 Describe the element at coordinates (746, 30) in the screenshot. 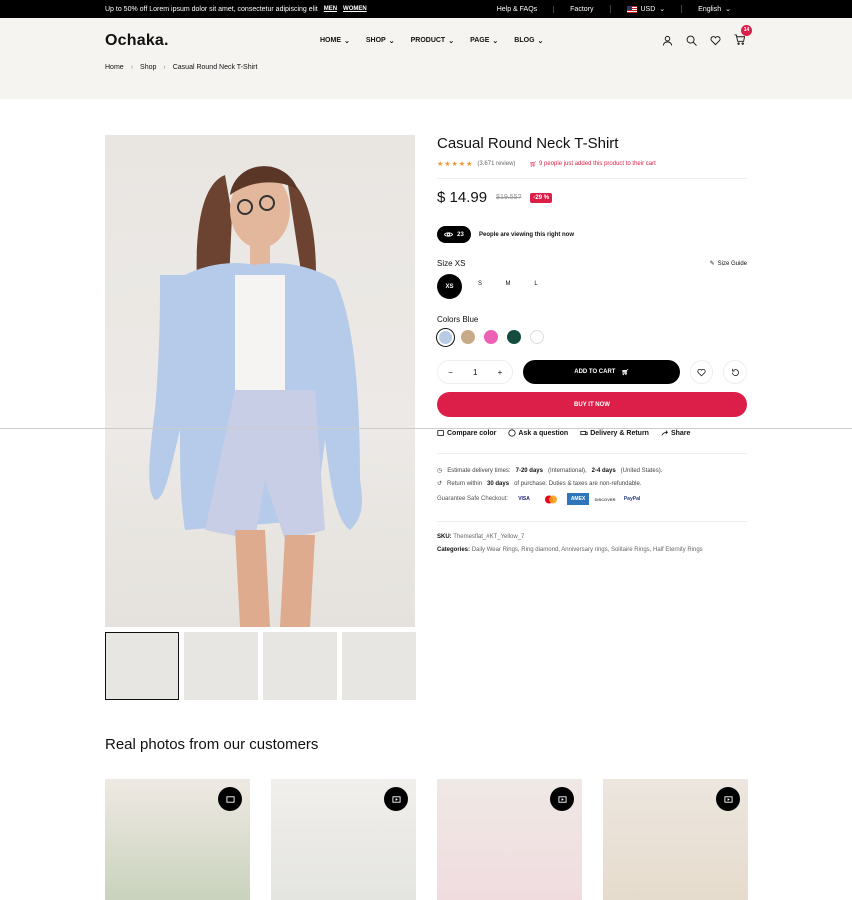

I see `cart-count-badge: 14` at that location.